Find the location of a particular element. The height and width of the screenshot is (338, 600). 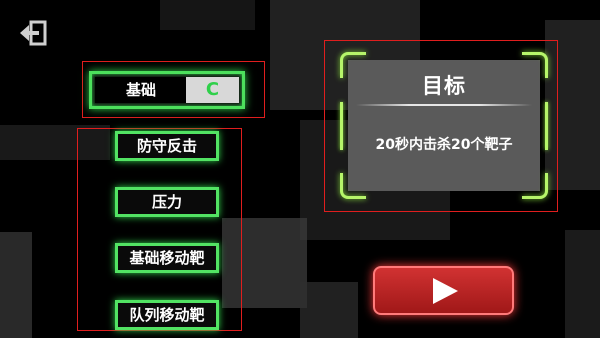

back-button is located at coordinates (33, 33).